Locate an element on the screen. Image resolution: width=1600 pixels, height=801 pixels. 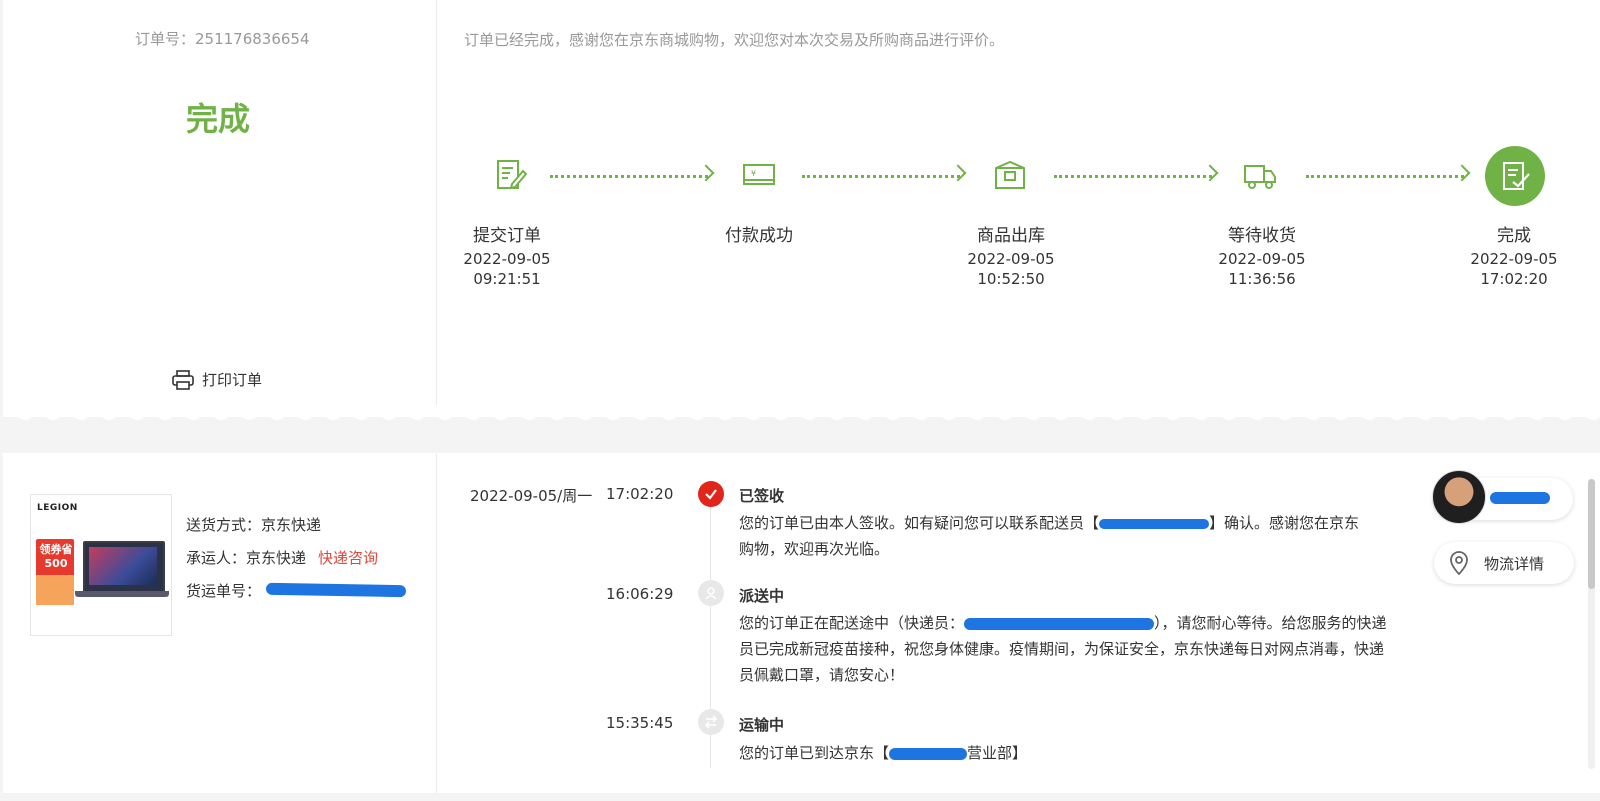
step-delivery-icon is located at coordinates (1260, 175).